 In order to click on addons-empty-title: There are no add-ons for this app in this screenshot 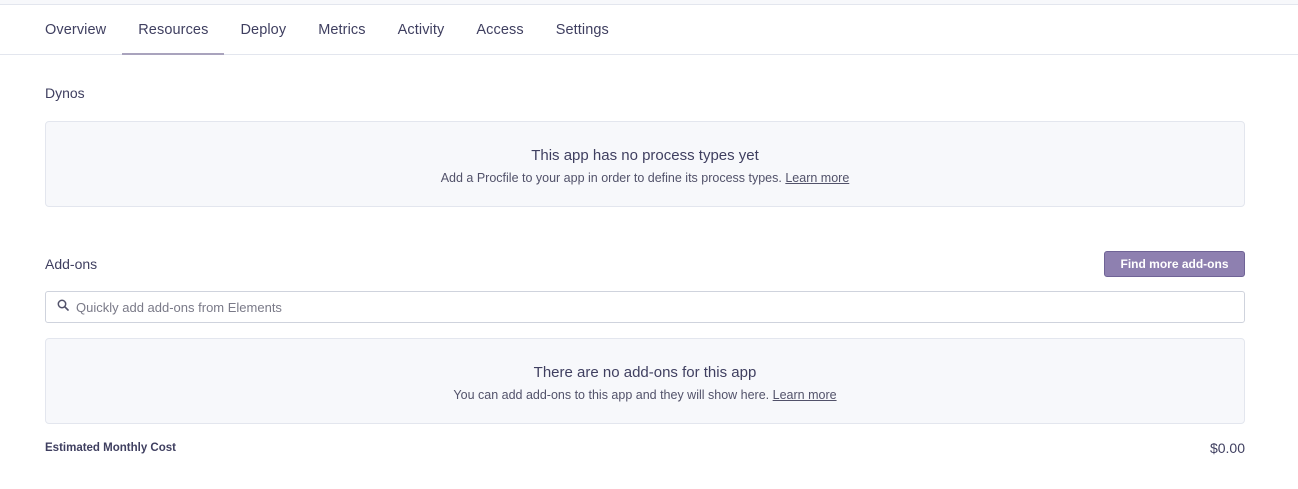, I will do `click(645, 372)`.